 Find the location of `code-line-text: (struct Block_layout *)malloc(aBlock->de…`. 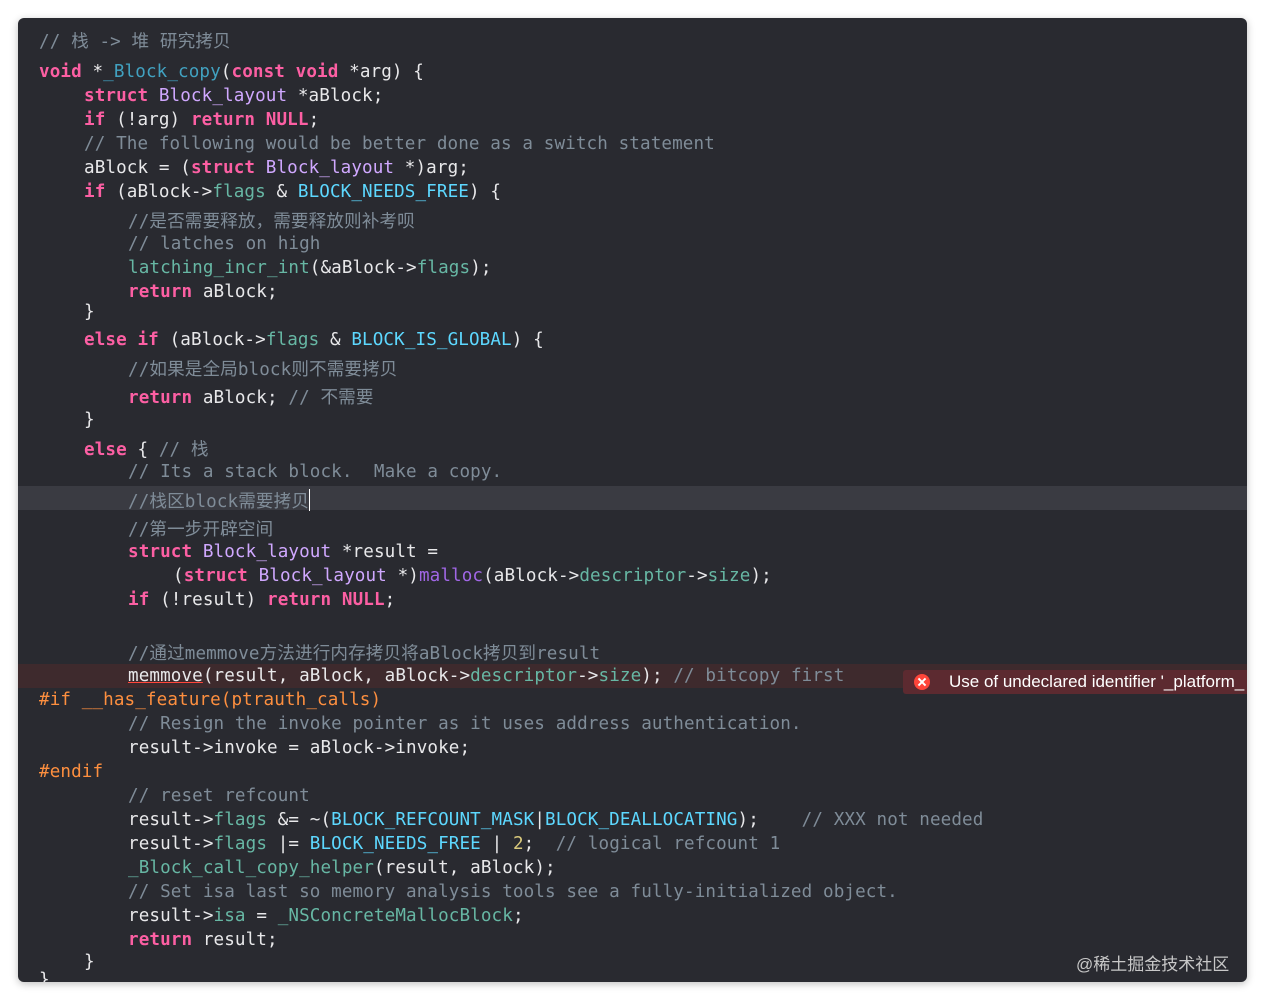

code-line-text: (struct Block_layout *)malloc(aBlock->de… is located at coordinates (472, 576).